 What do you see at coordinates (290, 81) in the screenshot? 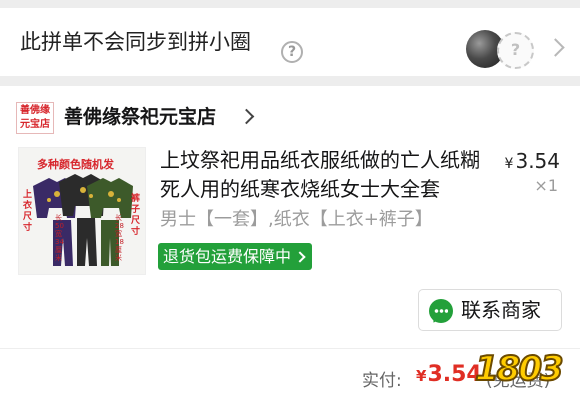
I see `section-divider` at bounding box center [290, 81].